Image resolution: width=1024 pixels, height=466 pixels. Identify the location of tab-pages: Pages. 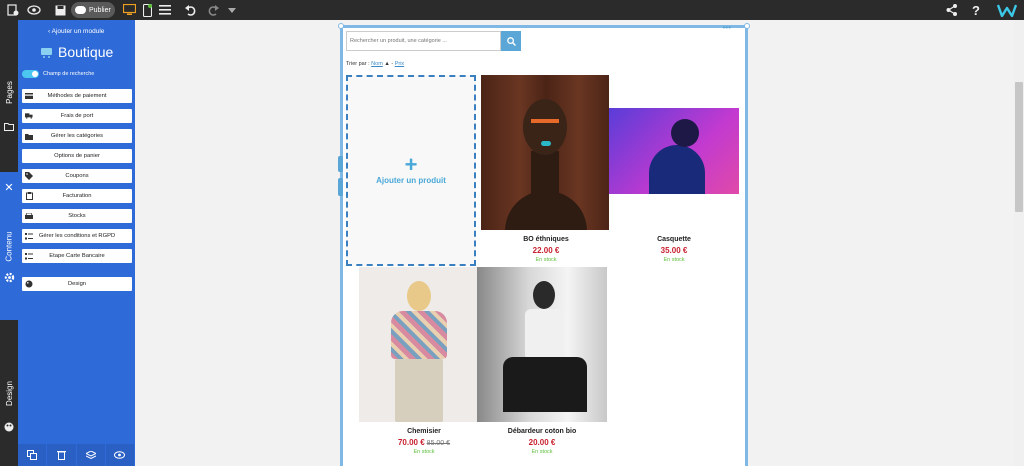
(9, 92).